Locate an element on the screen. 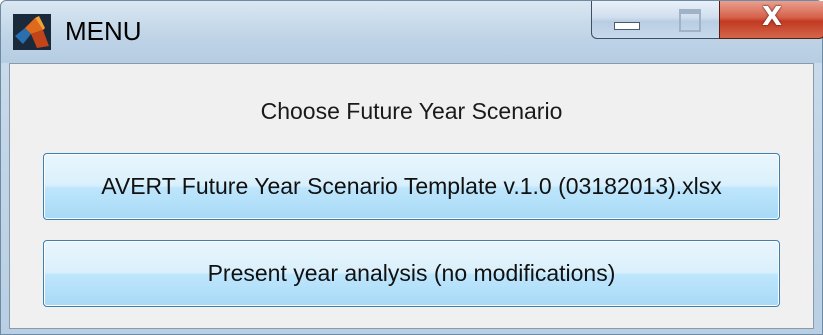 The height and width of the screenshot is (335, 823). maximize-button is located at coordinates (689, 20).